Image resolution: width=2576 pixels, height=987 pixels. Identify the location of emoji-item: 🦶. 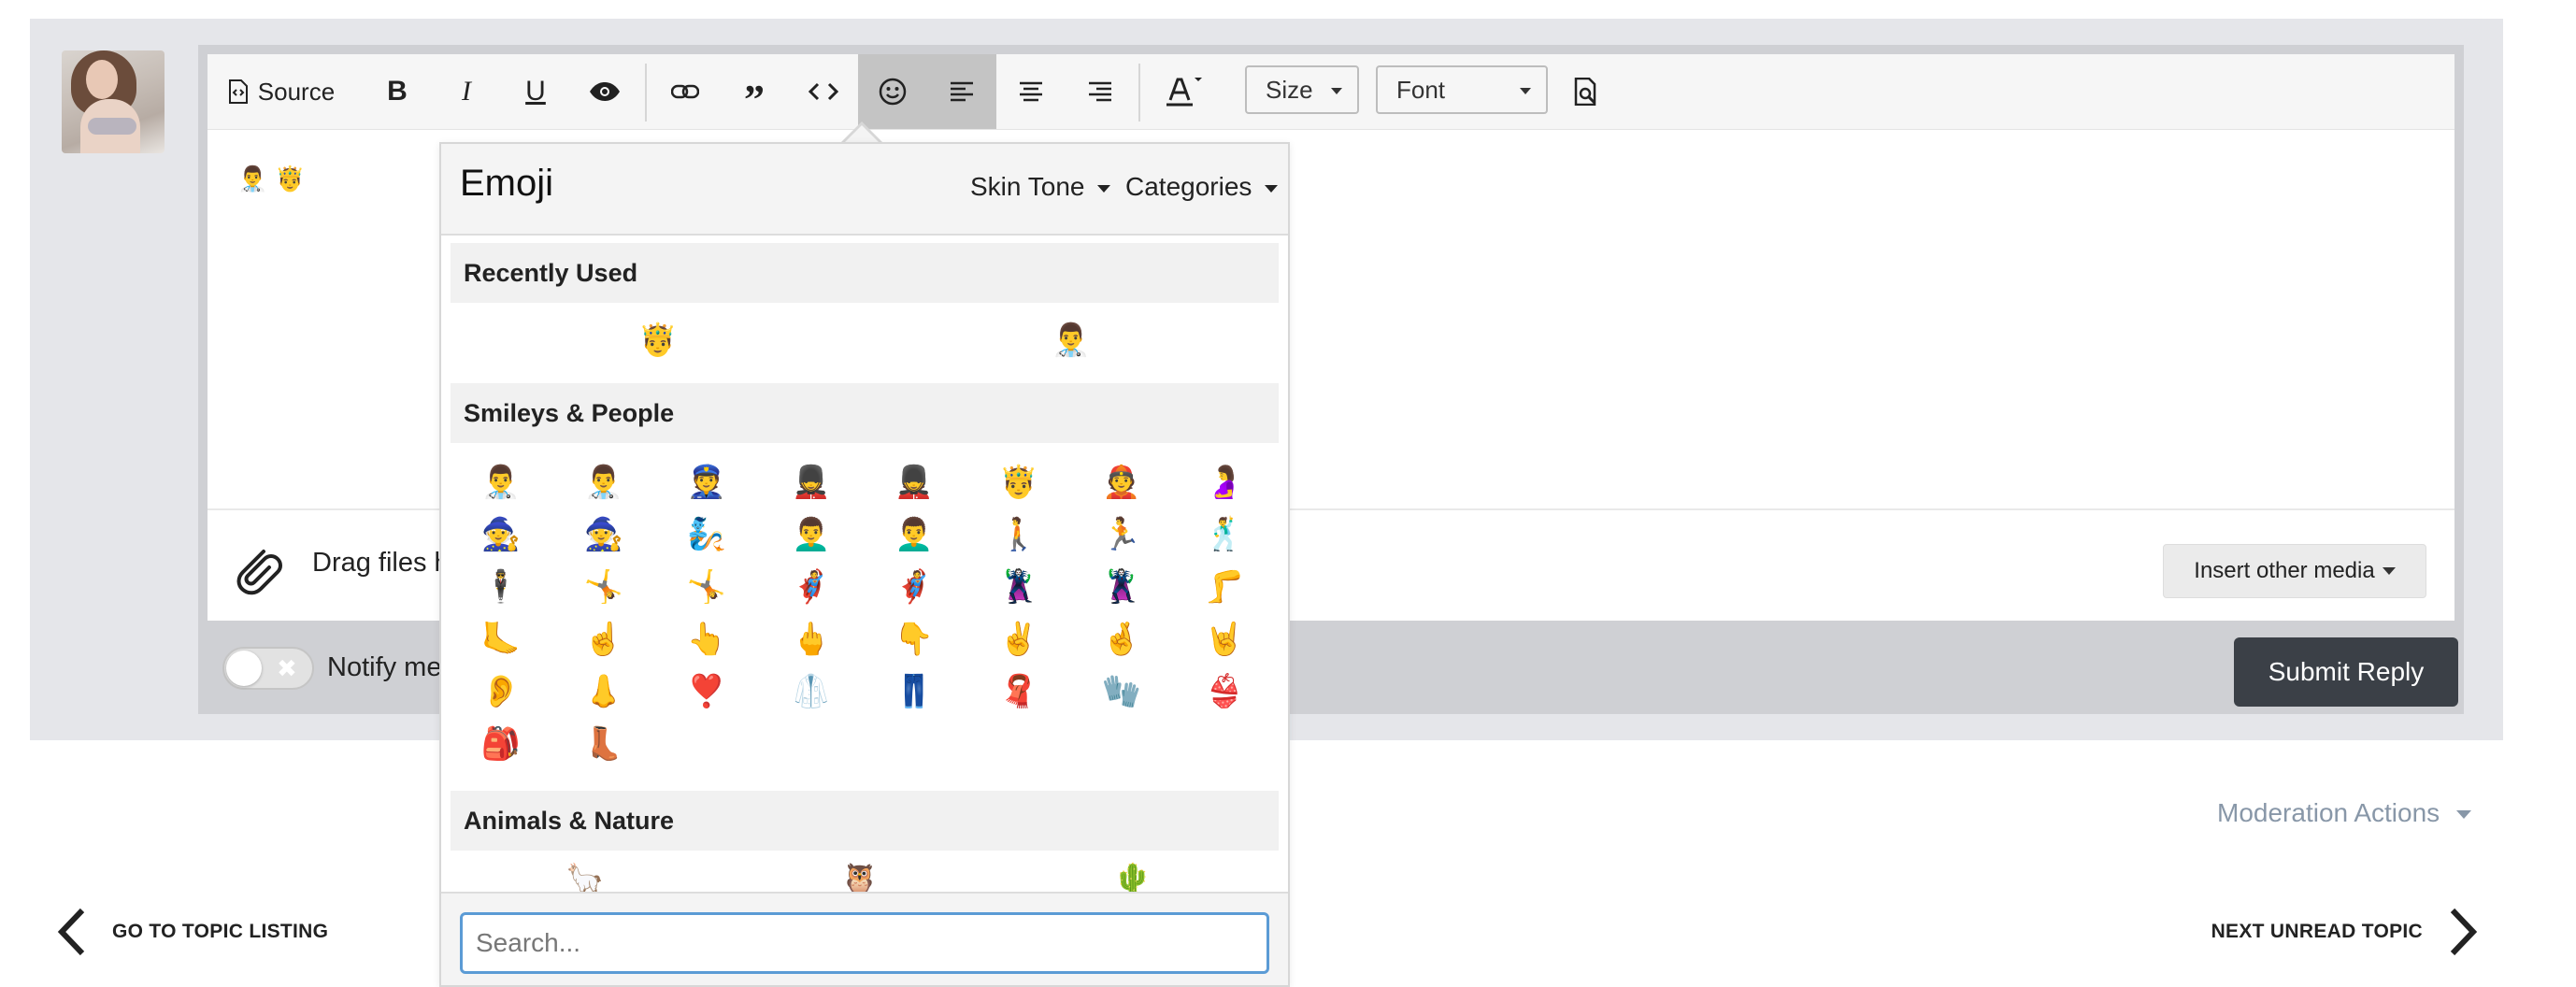
(501, 639).